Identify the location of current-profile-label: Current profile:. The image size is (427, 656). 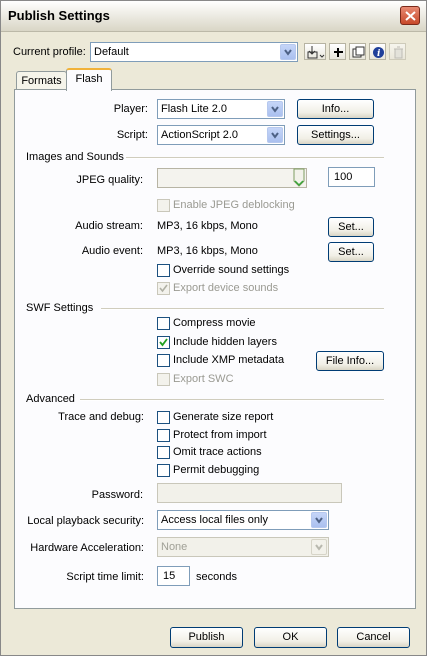
(49, 52).